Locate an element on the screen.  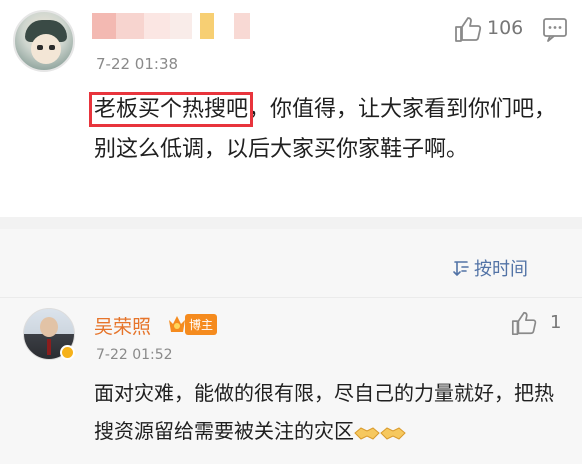
comment-reply-icon is located at coordinates (555, 29).